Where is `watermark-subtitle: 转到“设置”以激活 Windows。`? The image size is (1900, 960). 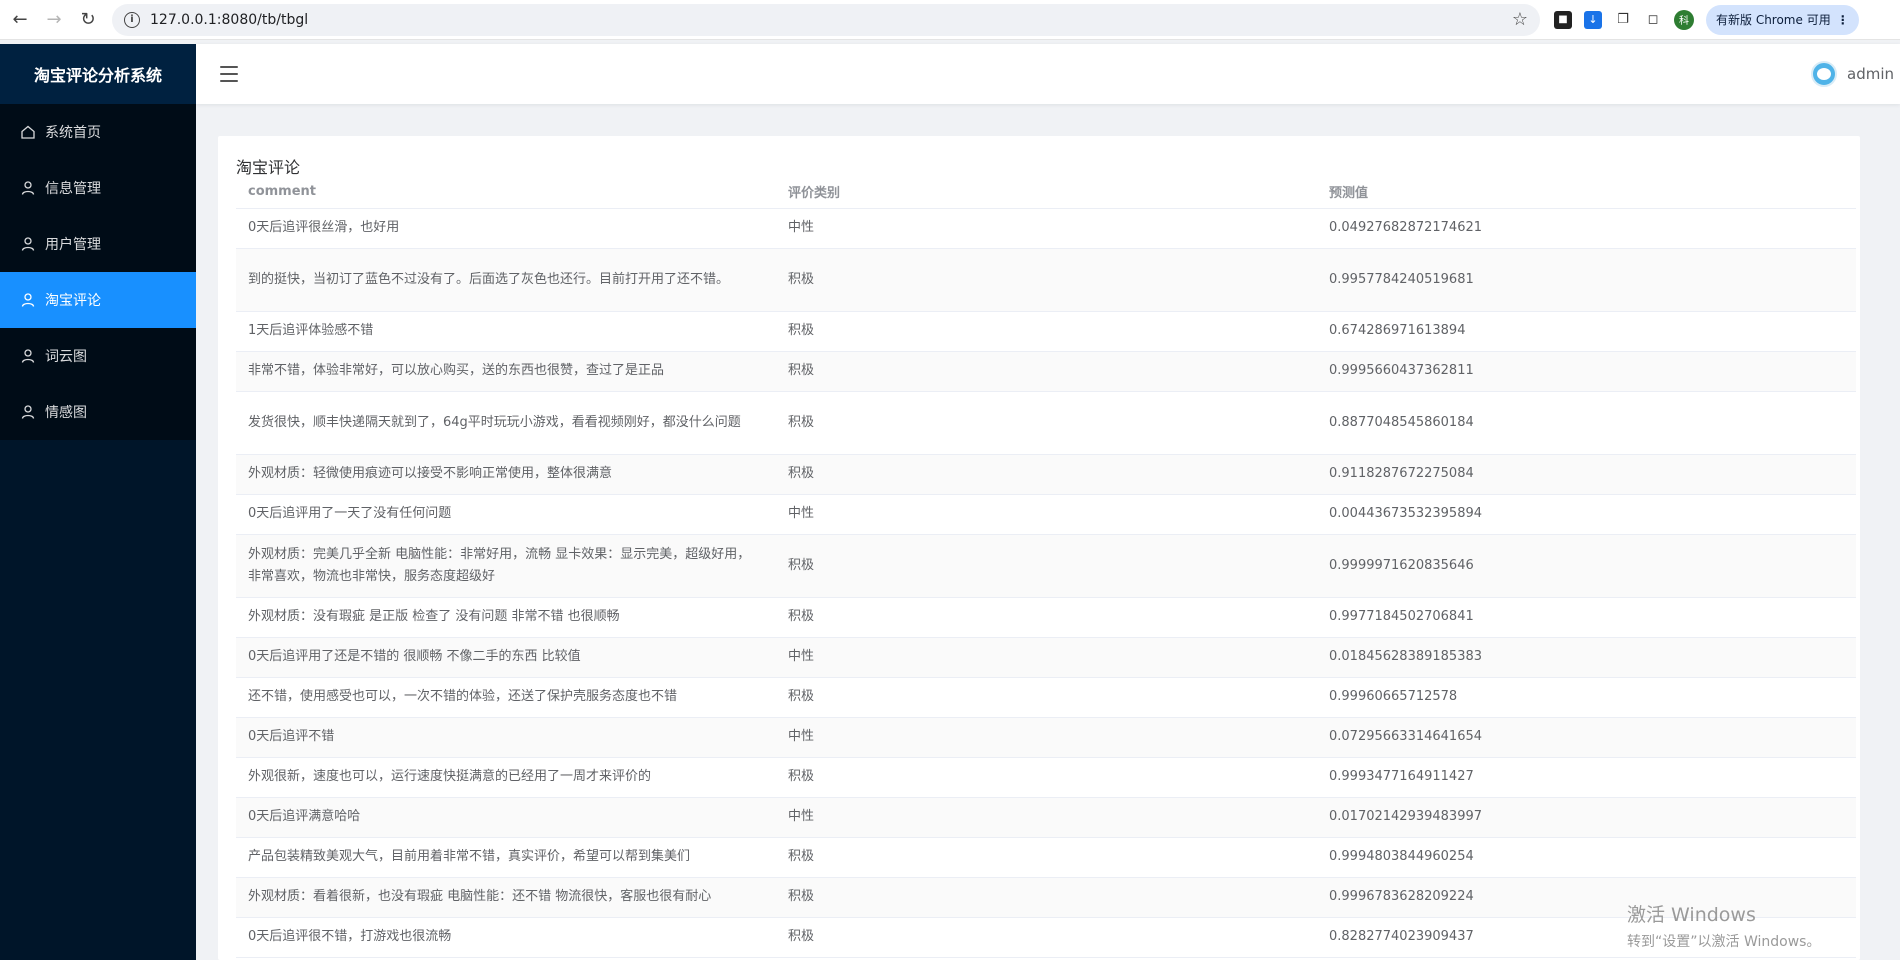 watermark-subtitle: 转到“设置”以激活 Windows。 is located at coordinates (1724, 942).